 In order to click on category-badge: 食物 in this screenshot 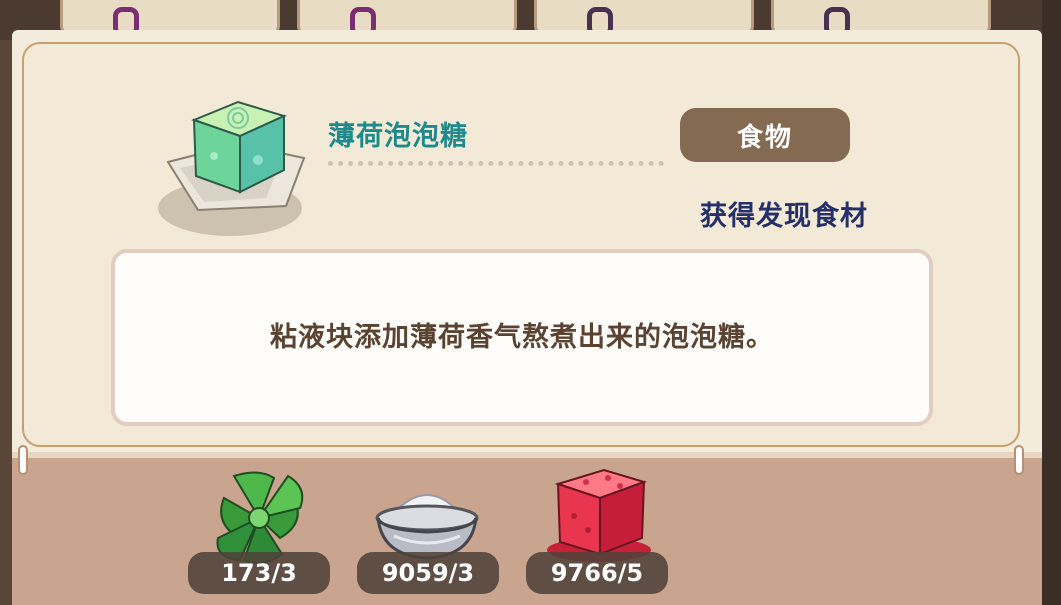, I will do `click(765, 135)`.